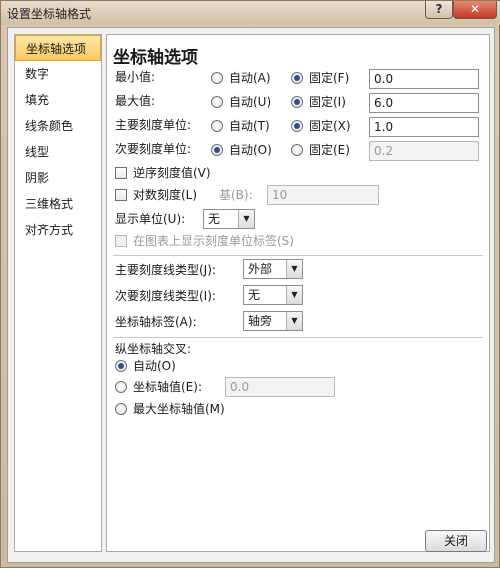 Image resolution: width=500 pixels, height=568 pixels. What do you see at coordinates (155, 58) in the screenshot?
I see `panel-title: 坐标轴选项` at bounding box center [155, 58].